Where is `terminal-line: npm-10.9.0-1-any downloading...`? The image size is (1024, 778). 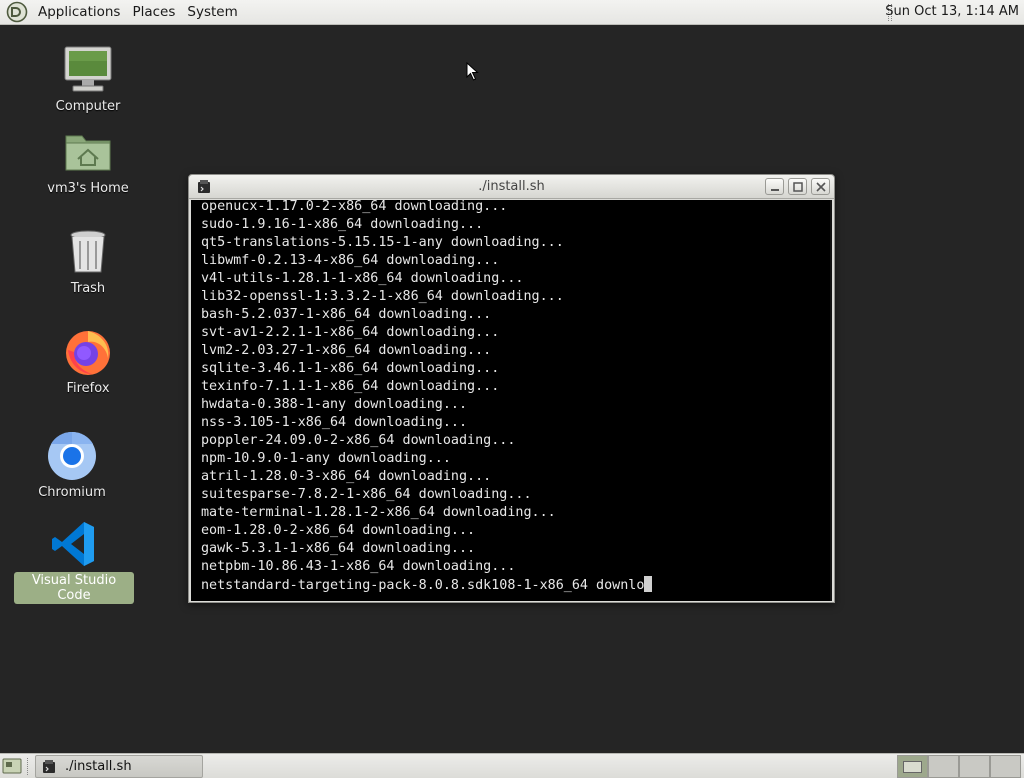 terminal-line: npm-10.9.0-1-any downloading... is located at coordinates (326, 458).